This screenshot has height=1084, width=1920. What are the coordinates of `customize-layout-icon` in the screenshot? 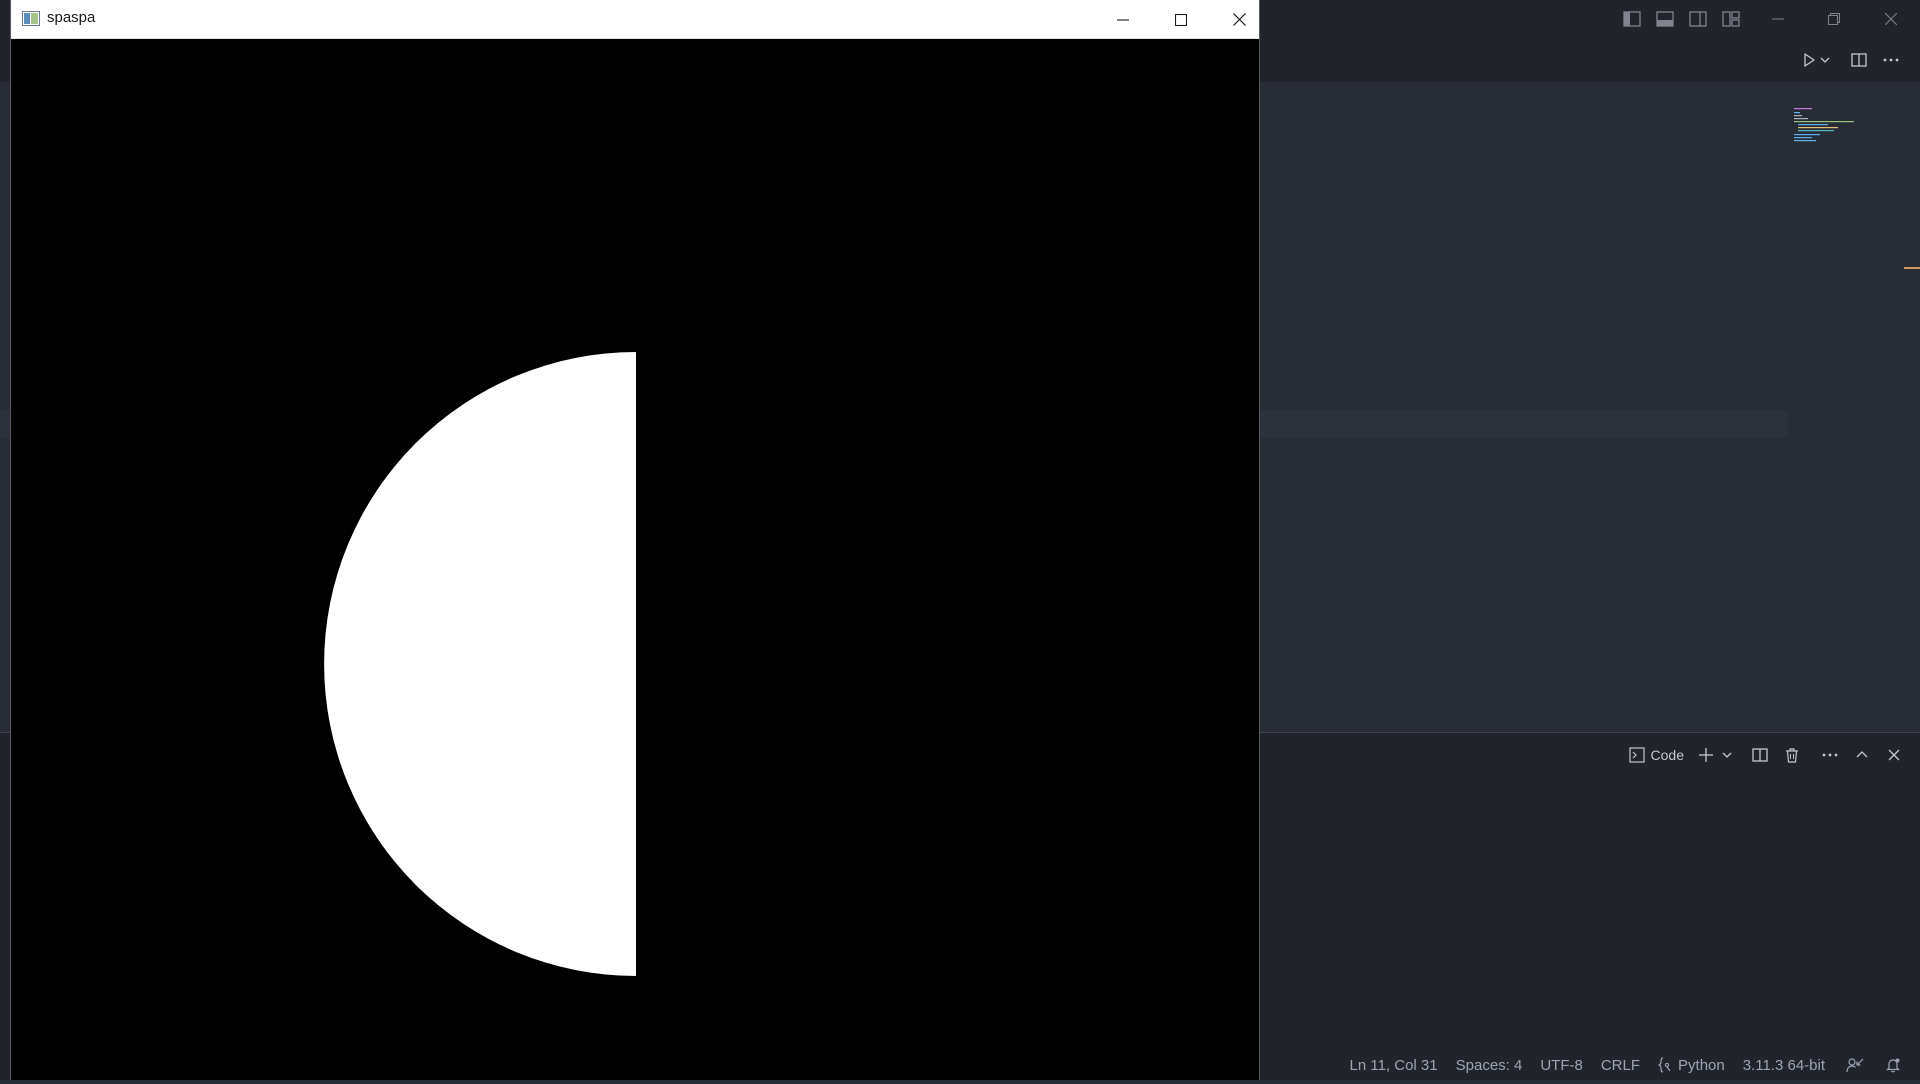 It's located at (1731, 19).